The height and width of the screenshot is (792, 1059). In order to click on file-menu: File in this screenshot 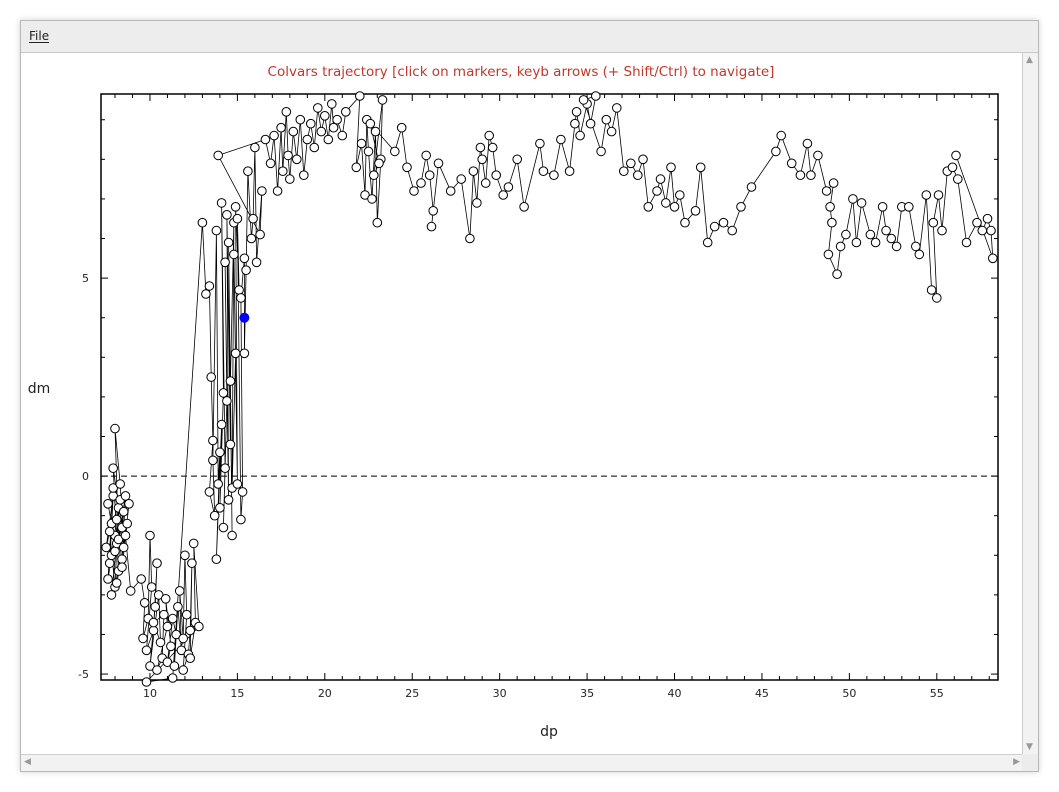, I will do `click(39, 36)`.